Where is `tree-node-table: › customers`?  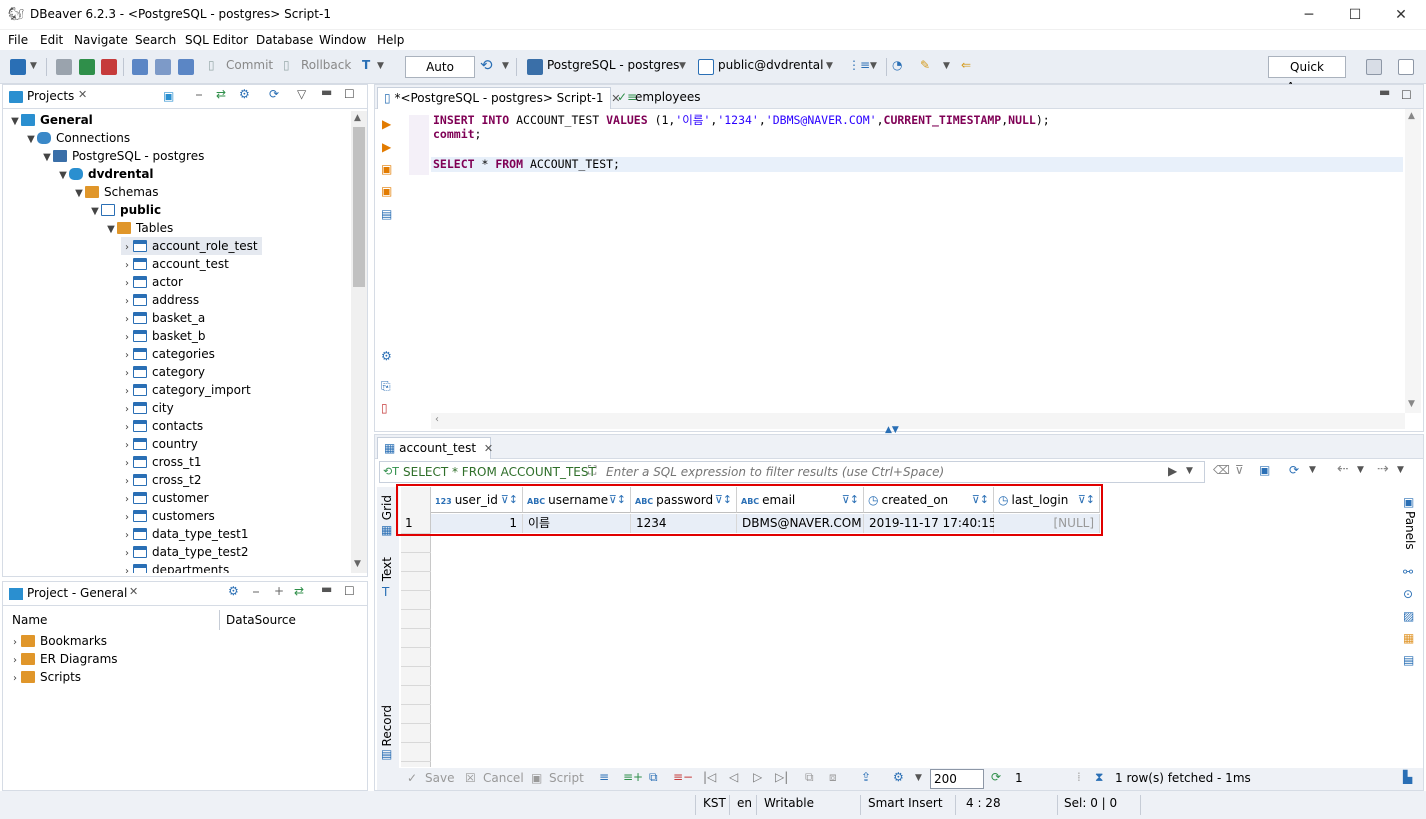
tree-node-table: › customers is located at coordinates (168, 516).